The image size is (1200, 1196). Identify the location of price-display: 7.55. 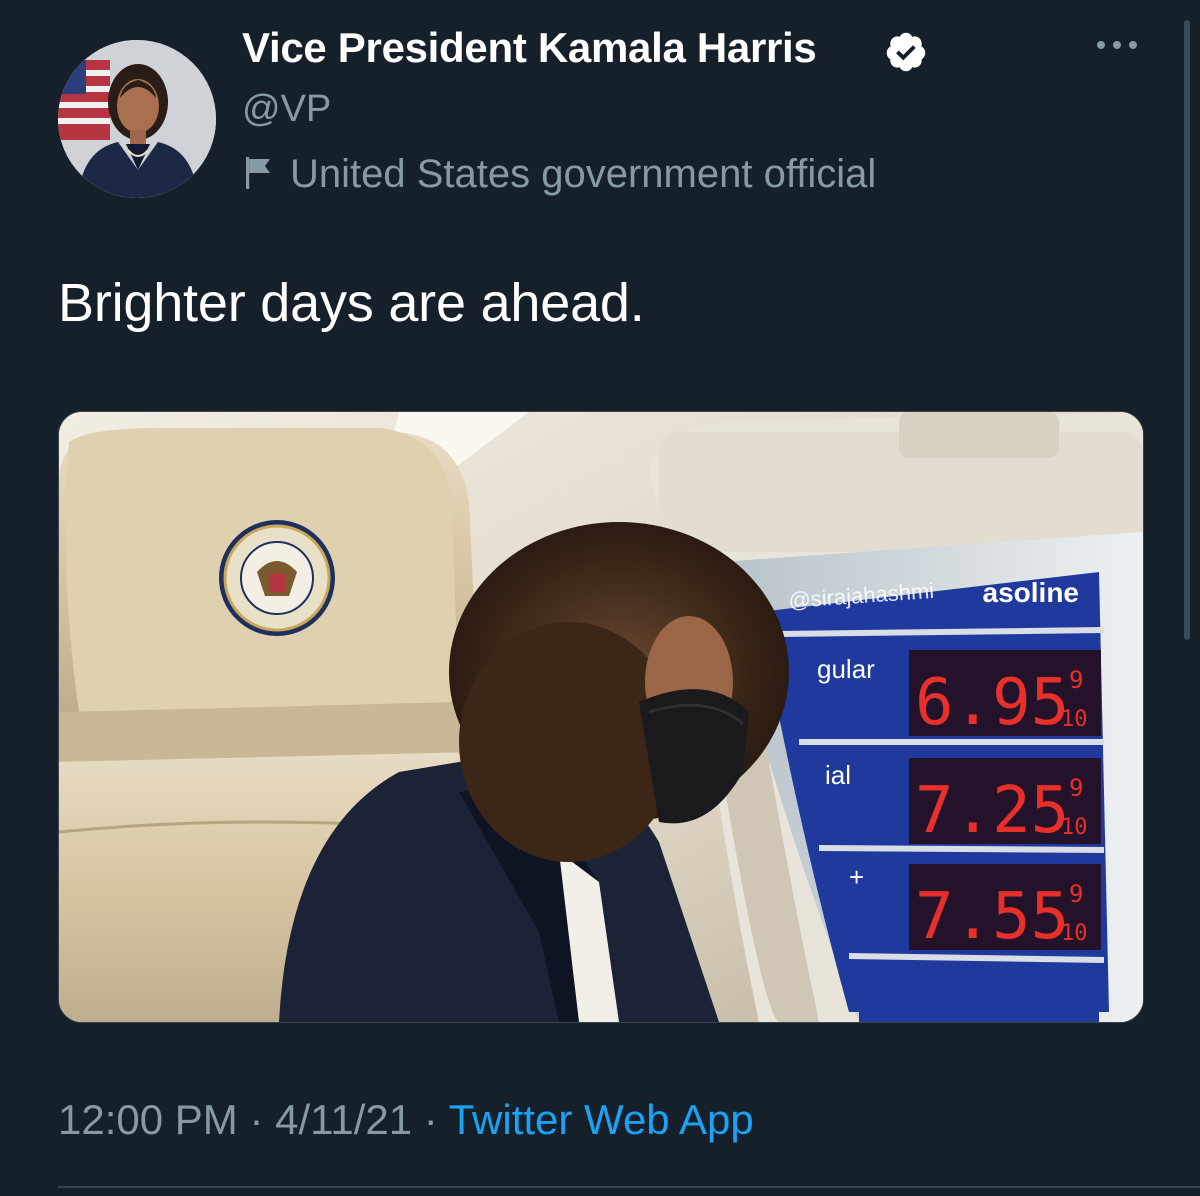
(992, 917).